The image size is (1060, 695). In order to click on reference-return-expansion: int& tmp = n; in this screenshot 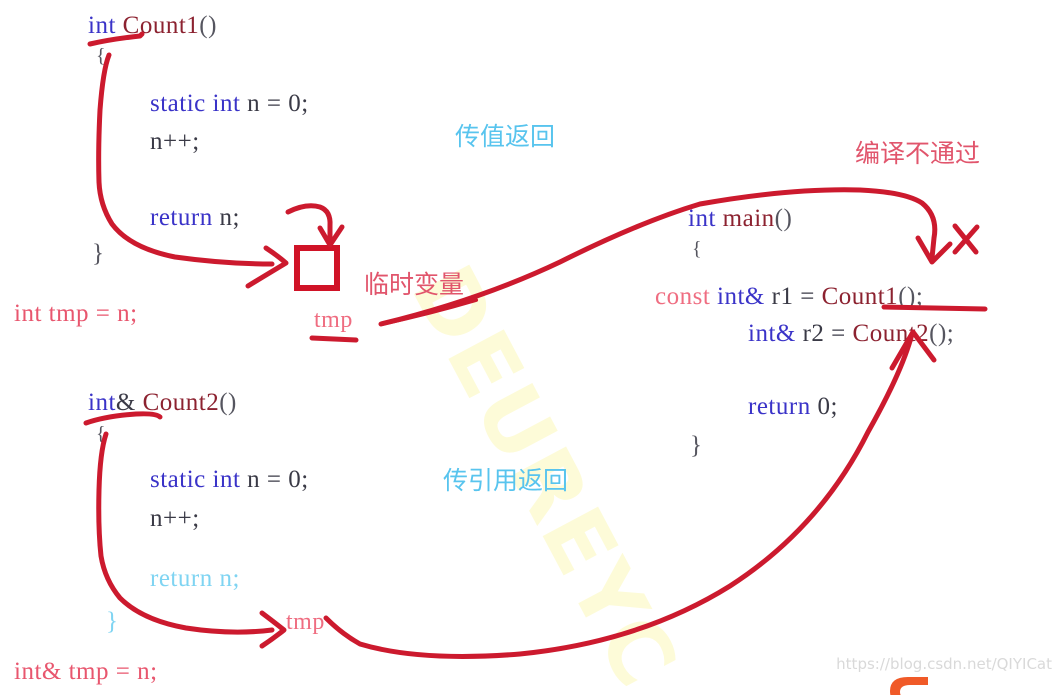, I will do `click(86, 672)`.